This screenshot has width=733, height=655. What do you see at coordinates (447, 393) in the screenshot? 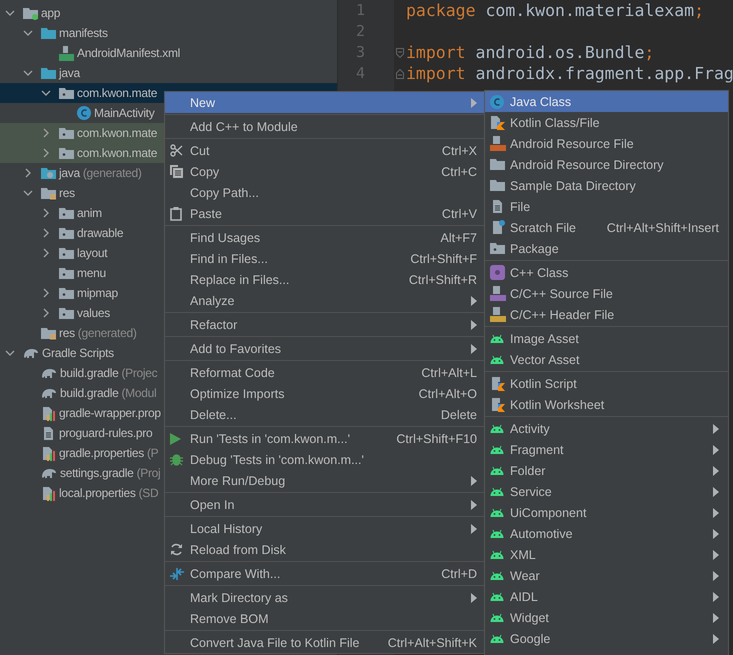
I see `shortcut-label: Ctrl+Alt+O` at bounding box center [447, 393].